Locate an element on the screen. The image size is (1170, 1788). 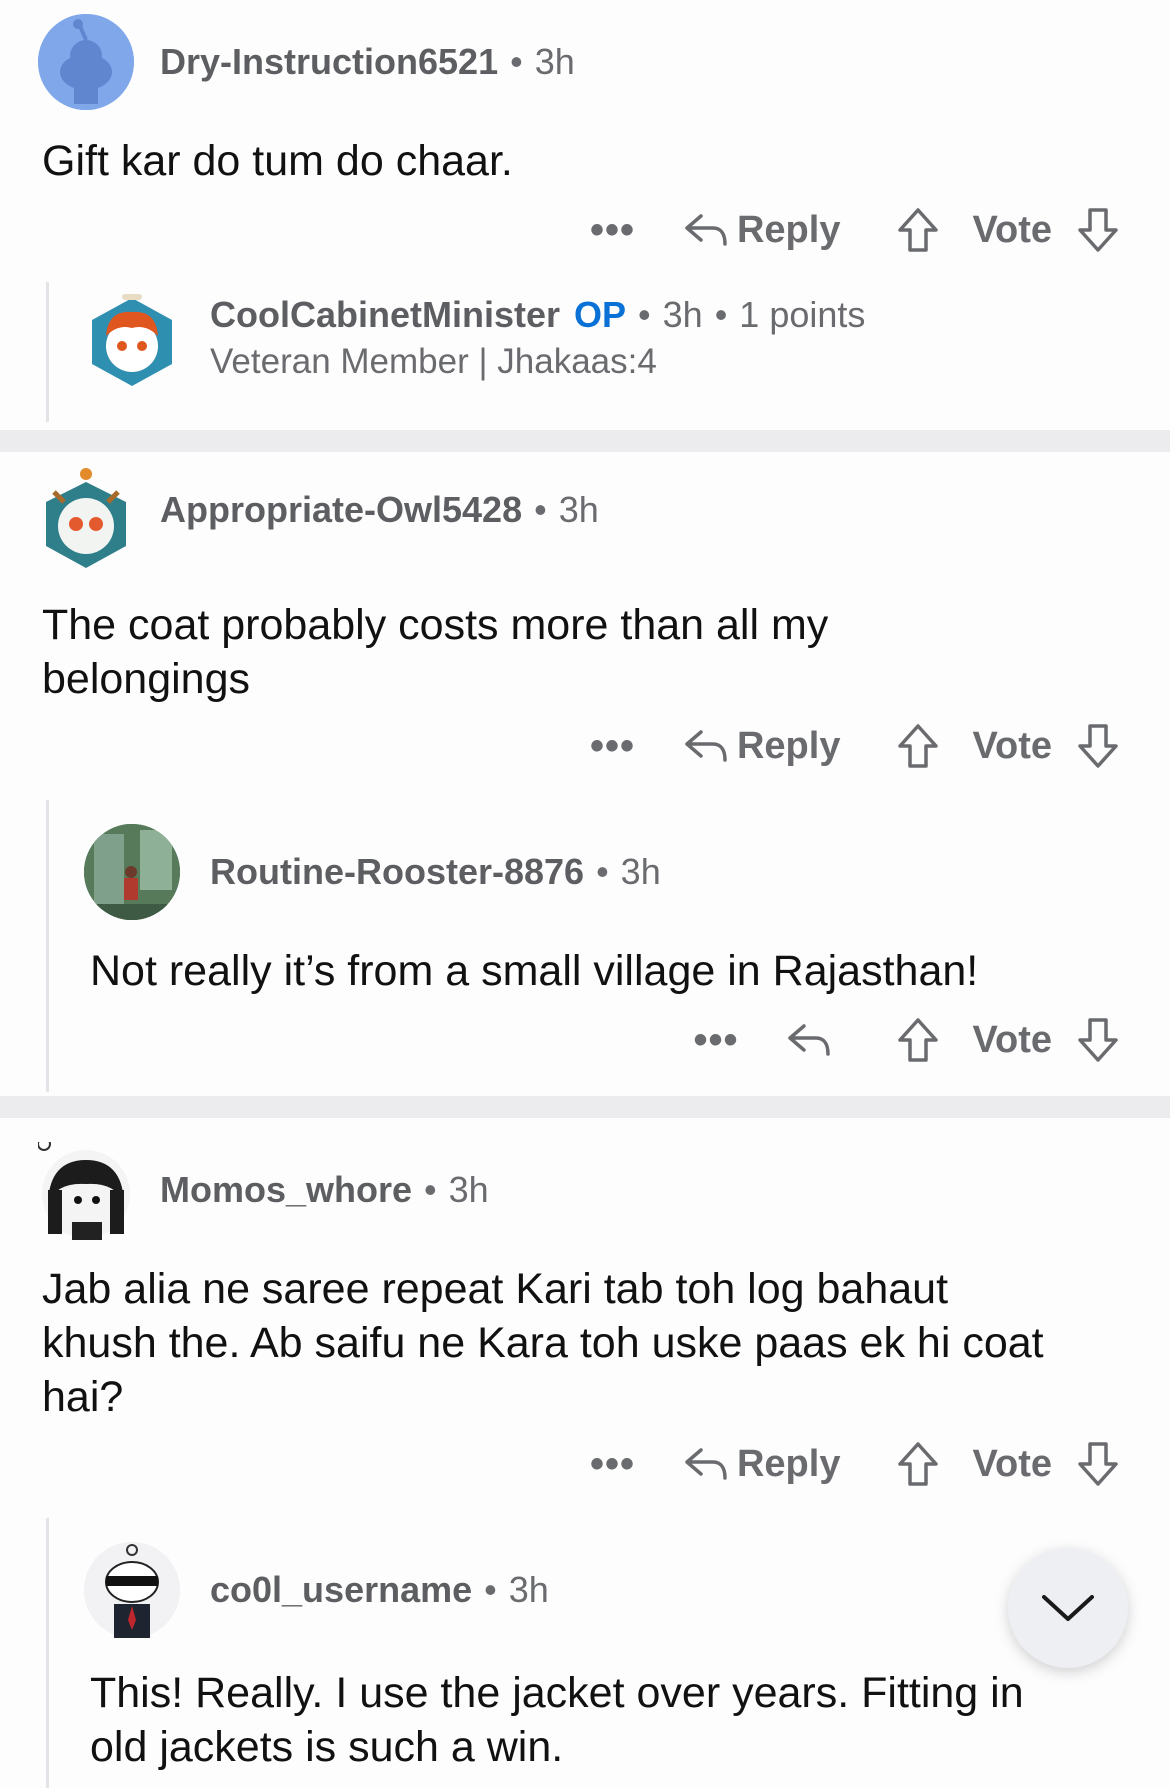
username: Momos_whore is located at coordinates (286, 1189).